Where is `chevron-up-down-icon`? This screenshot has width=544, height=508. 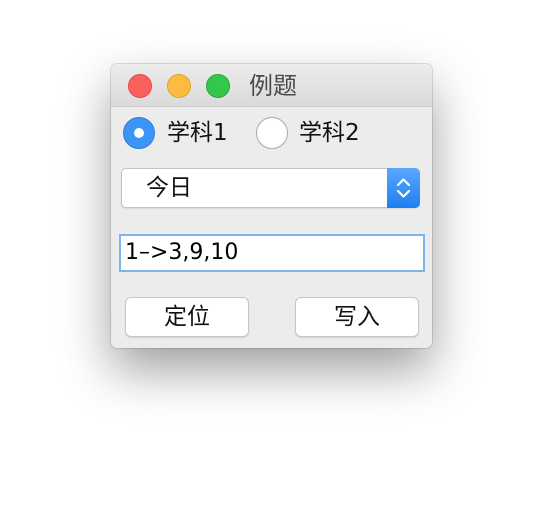 chevron-up-down-icon is located at coordinates (403, 188).